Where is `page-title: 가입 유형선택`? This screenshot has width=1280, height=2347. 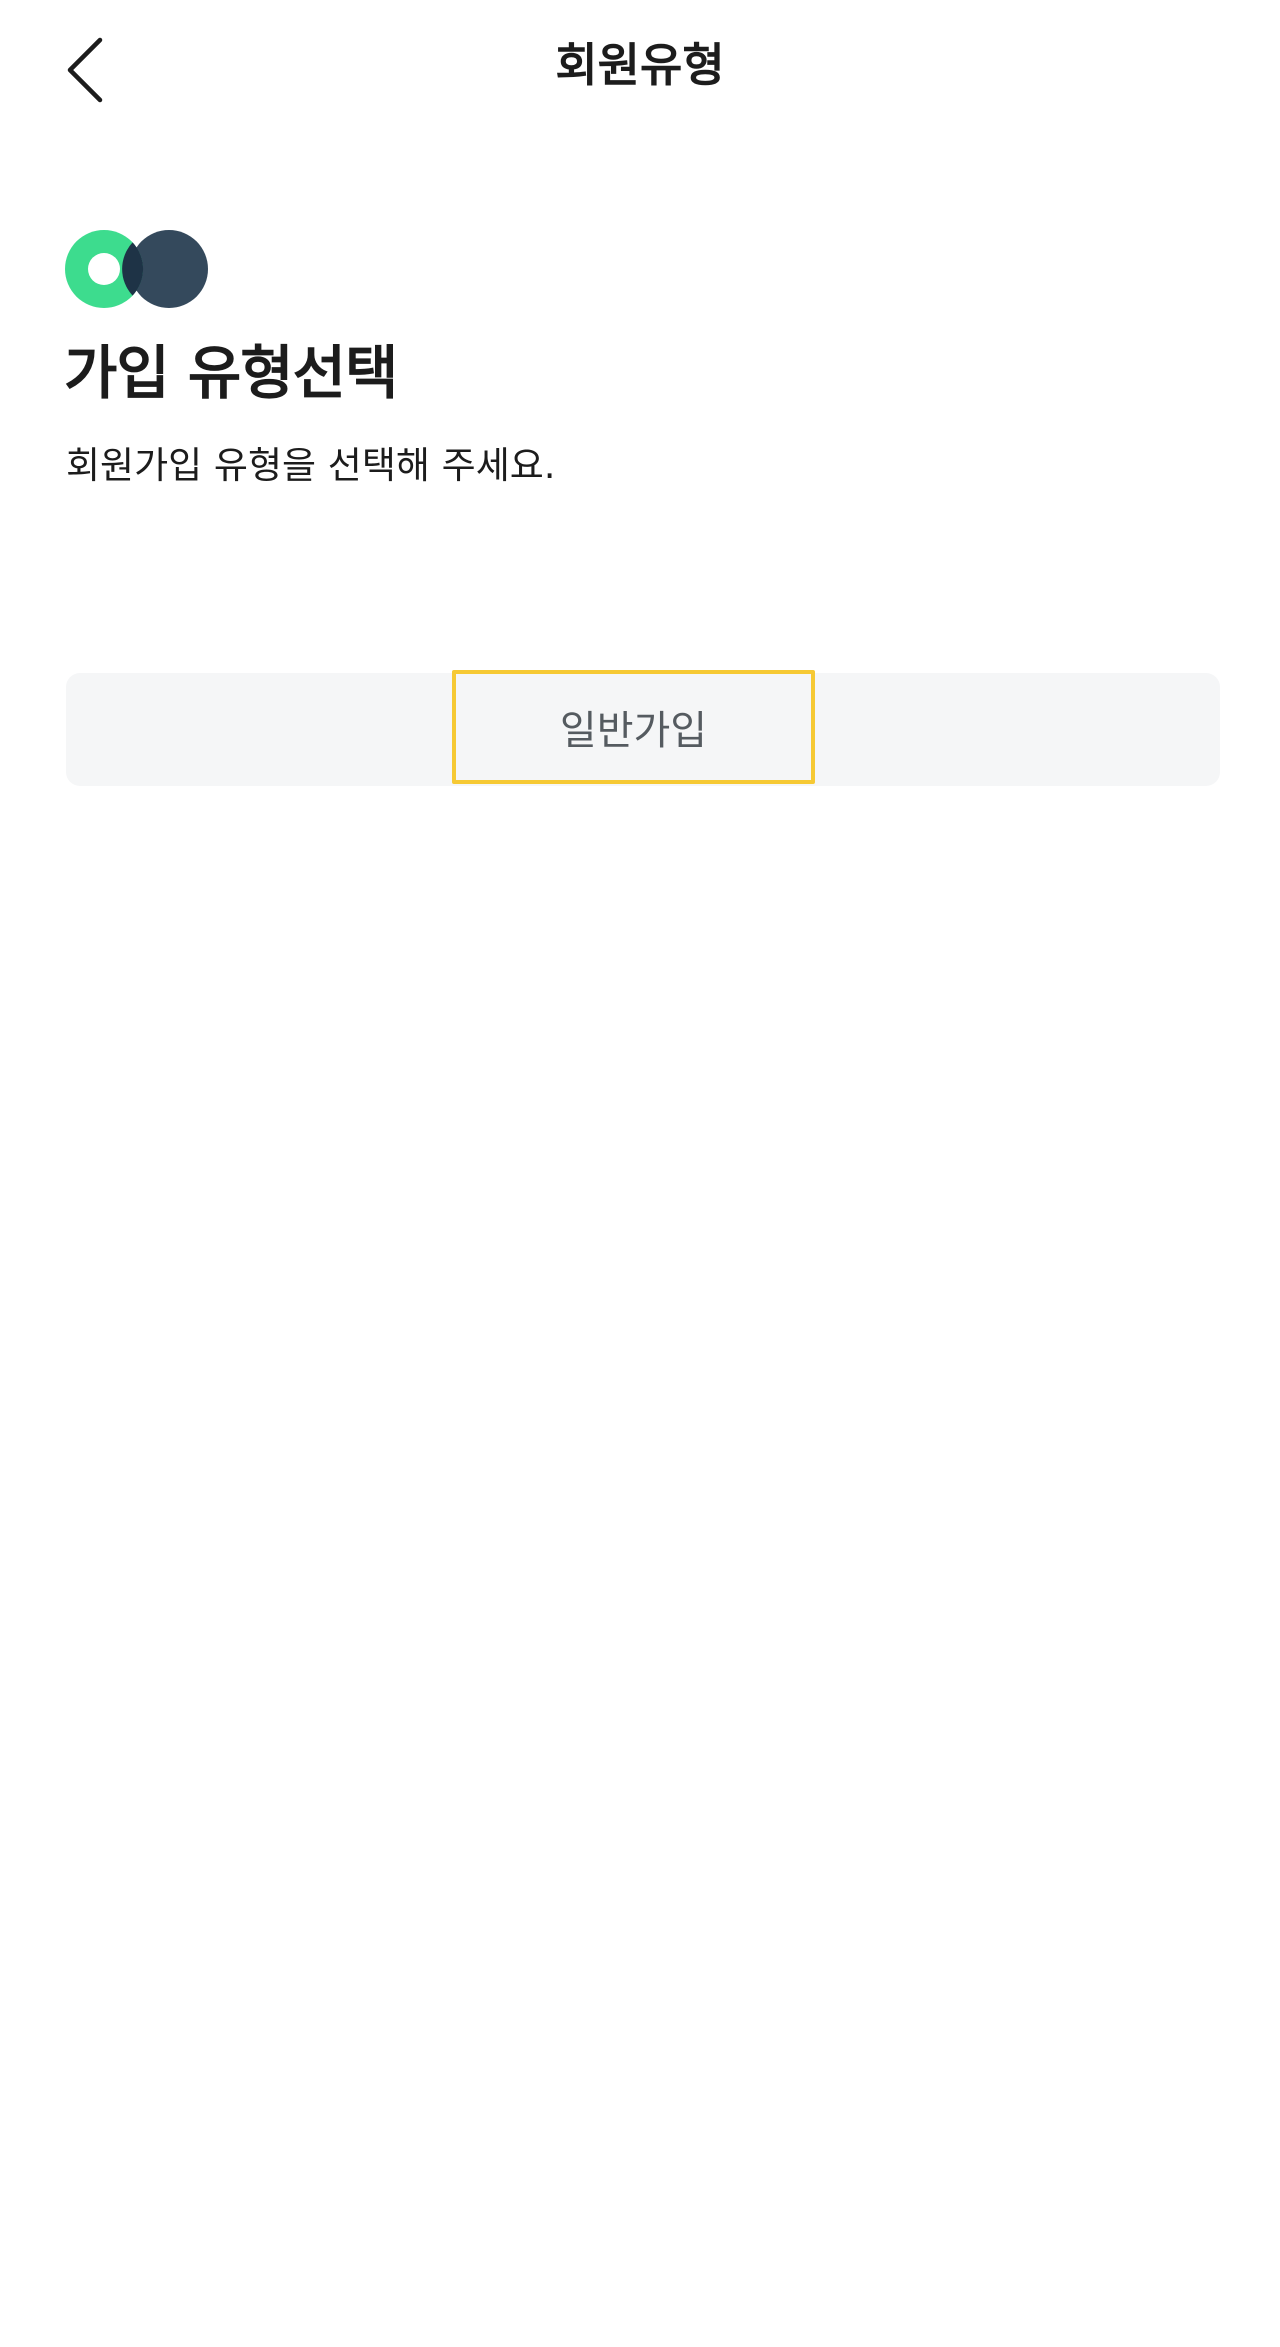 page-title: 가입 유형선택 is located at coordinates (231, 373).